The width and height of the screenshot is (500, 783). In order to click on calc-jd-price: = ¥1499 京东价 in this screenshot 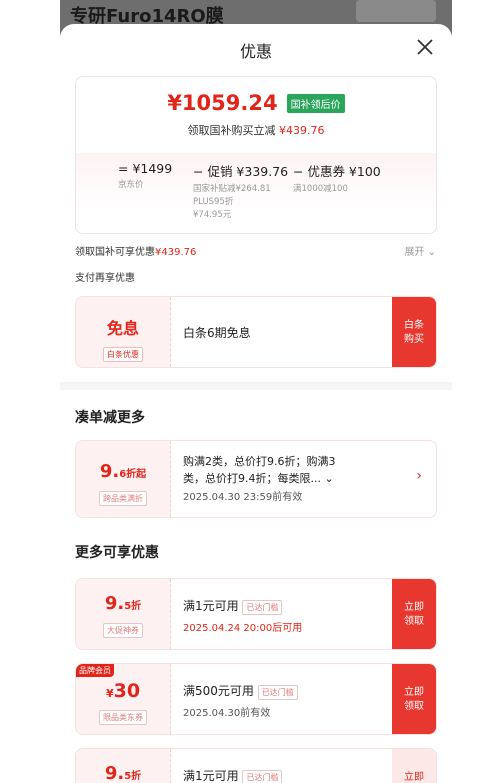, I will do `click(145, 175)`.